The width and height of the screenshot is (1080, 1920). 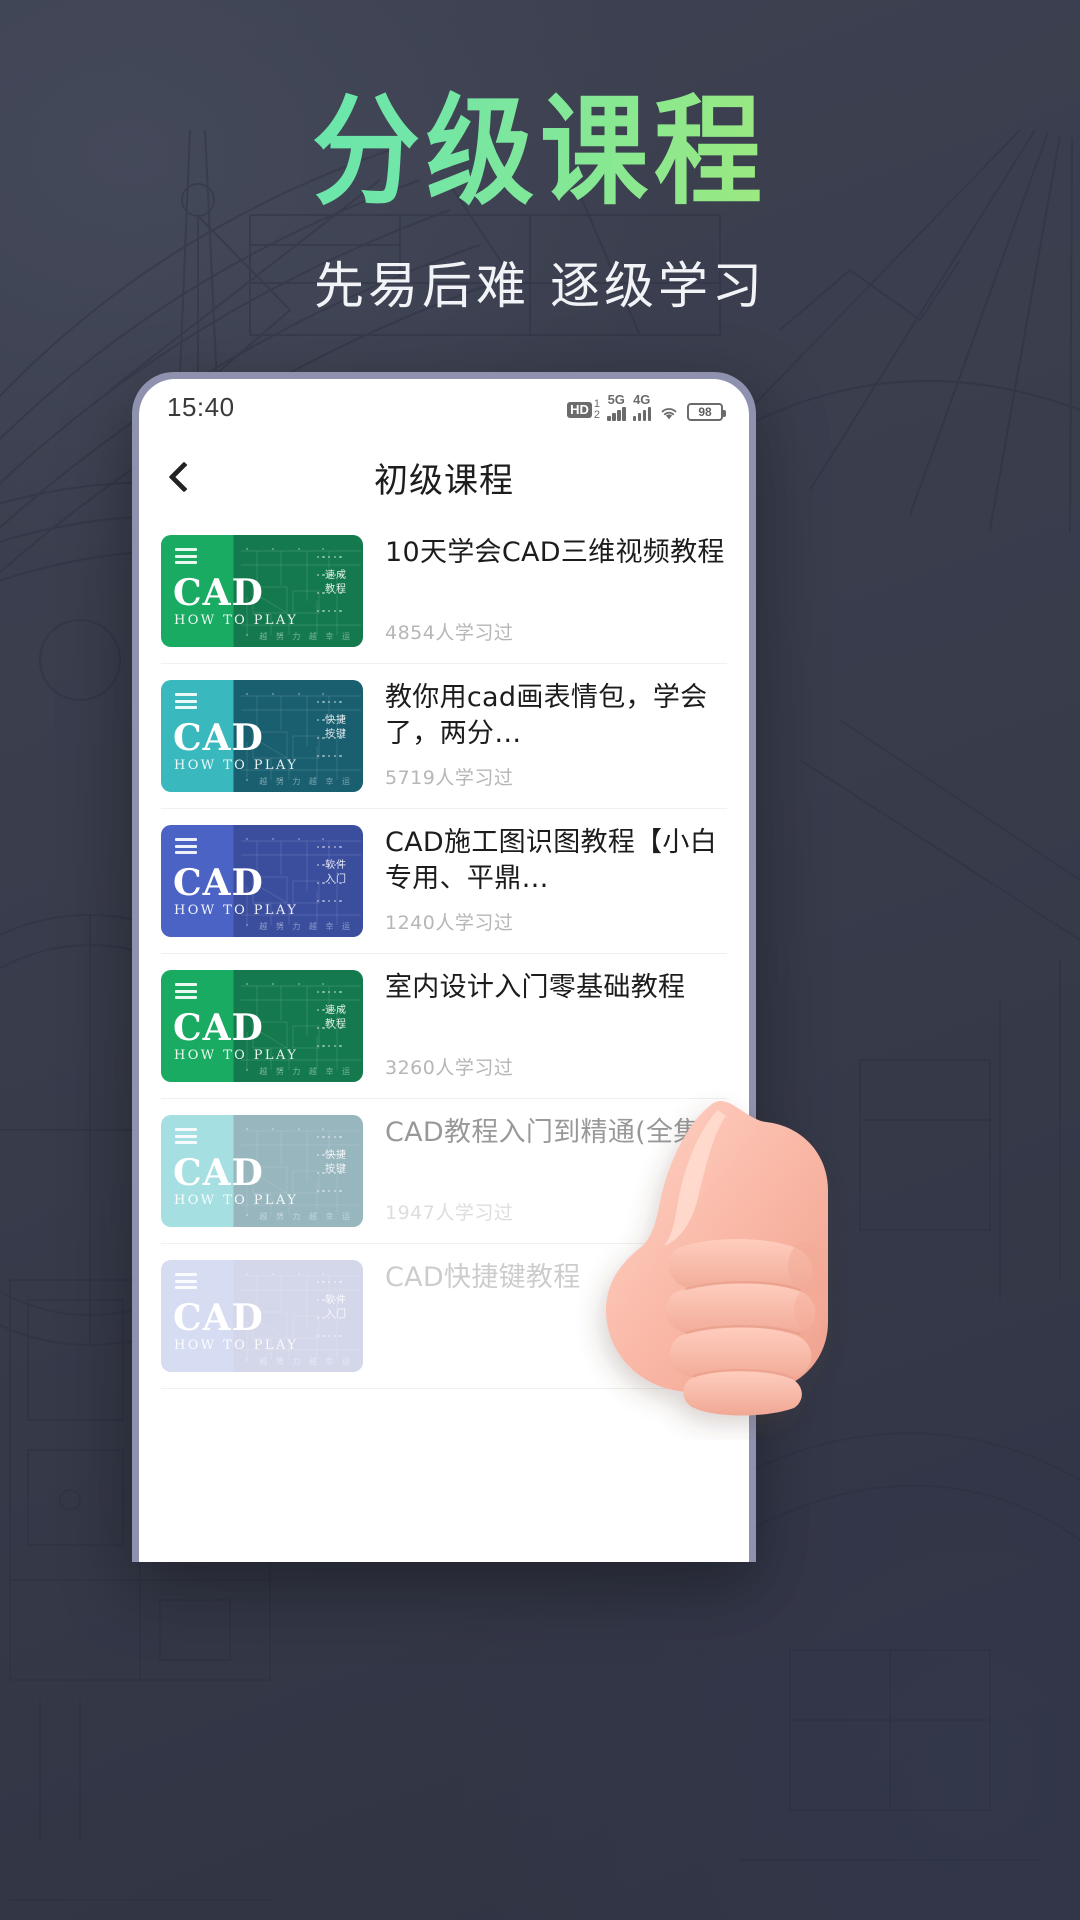 I want to click on net-4g-label: 4G, so click(x=642, y=399).